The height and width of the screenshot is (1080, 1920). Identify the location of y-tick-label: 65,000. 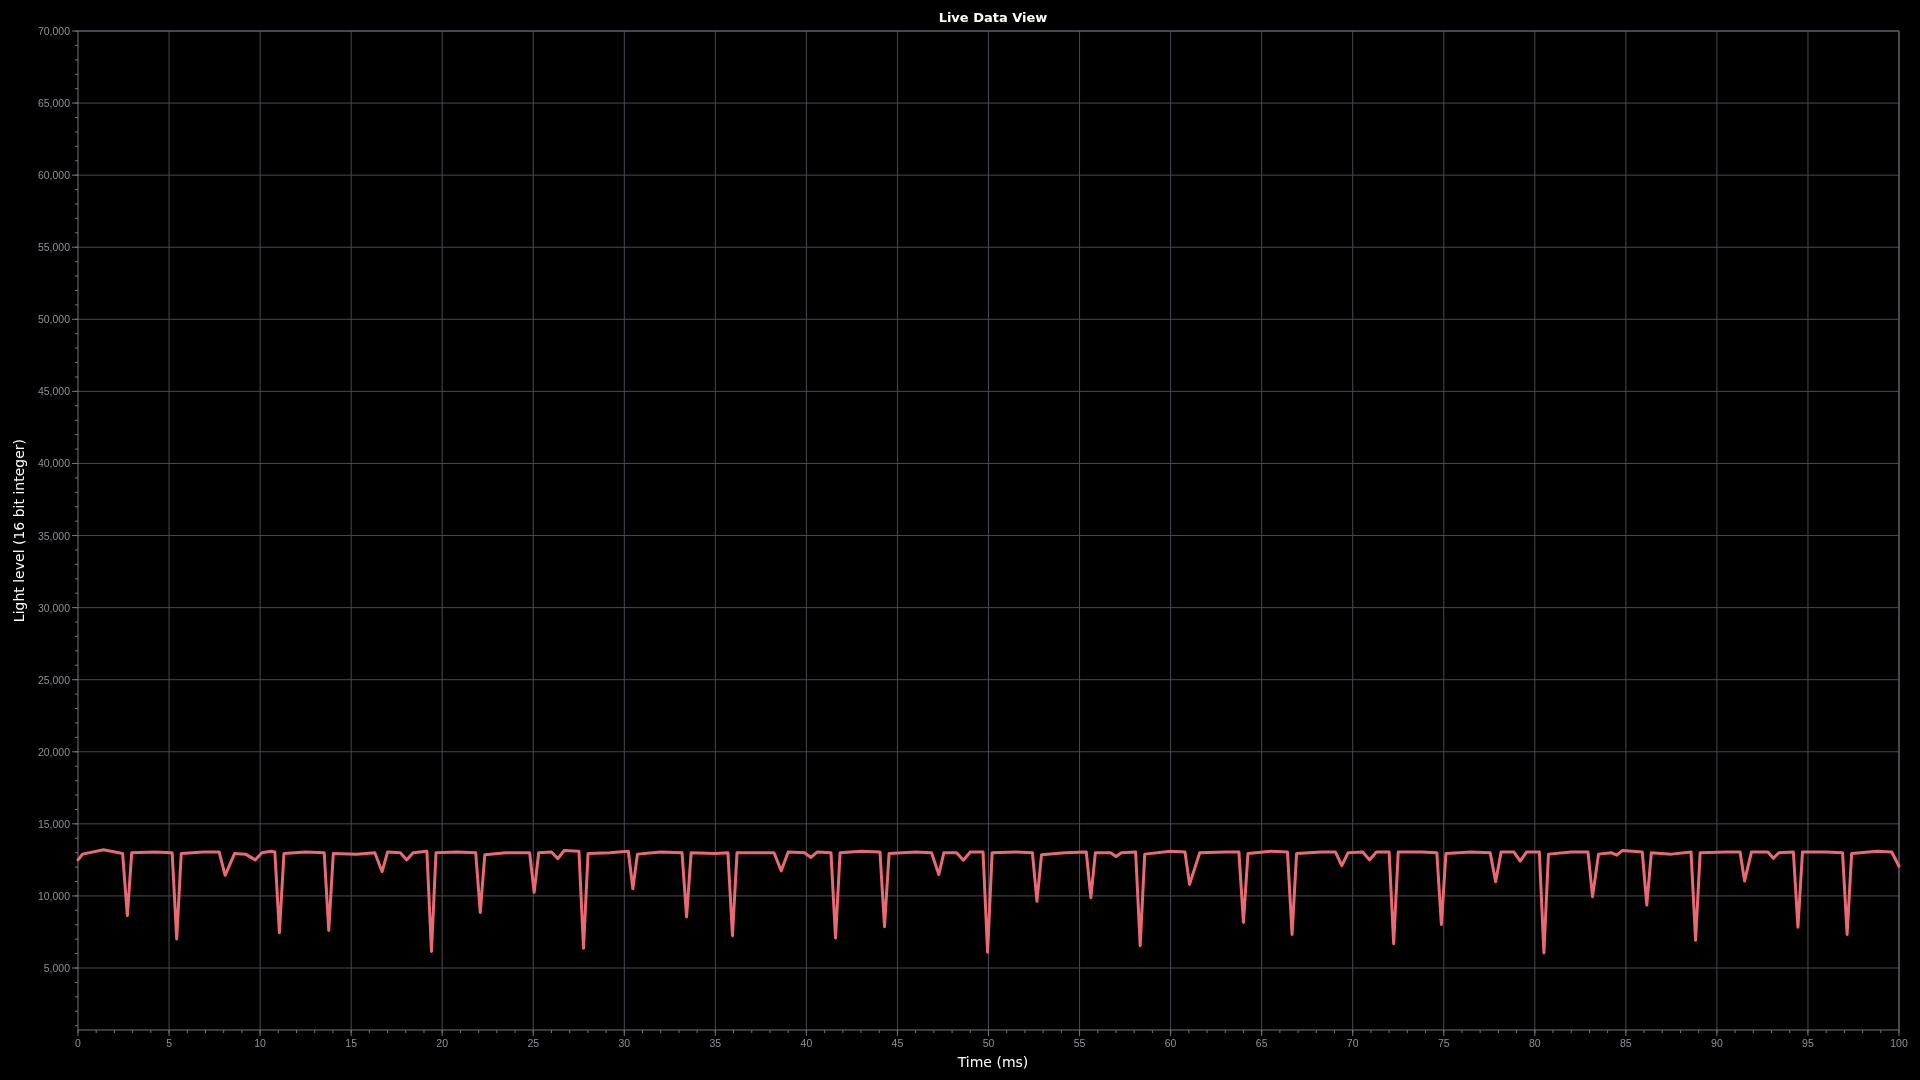
(53, 103).